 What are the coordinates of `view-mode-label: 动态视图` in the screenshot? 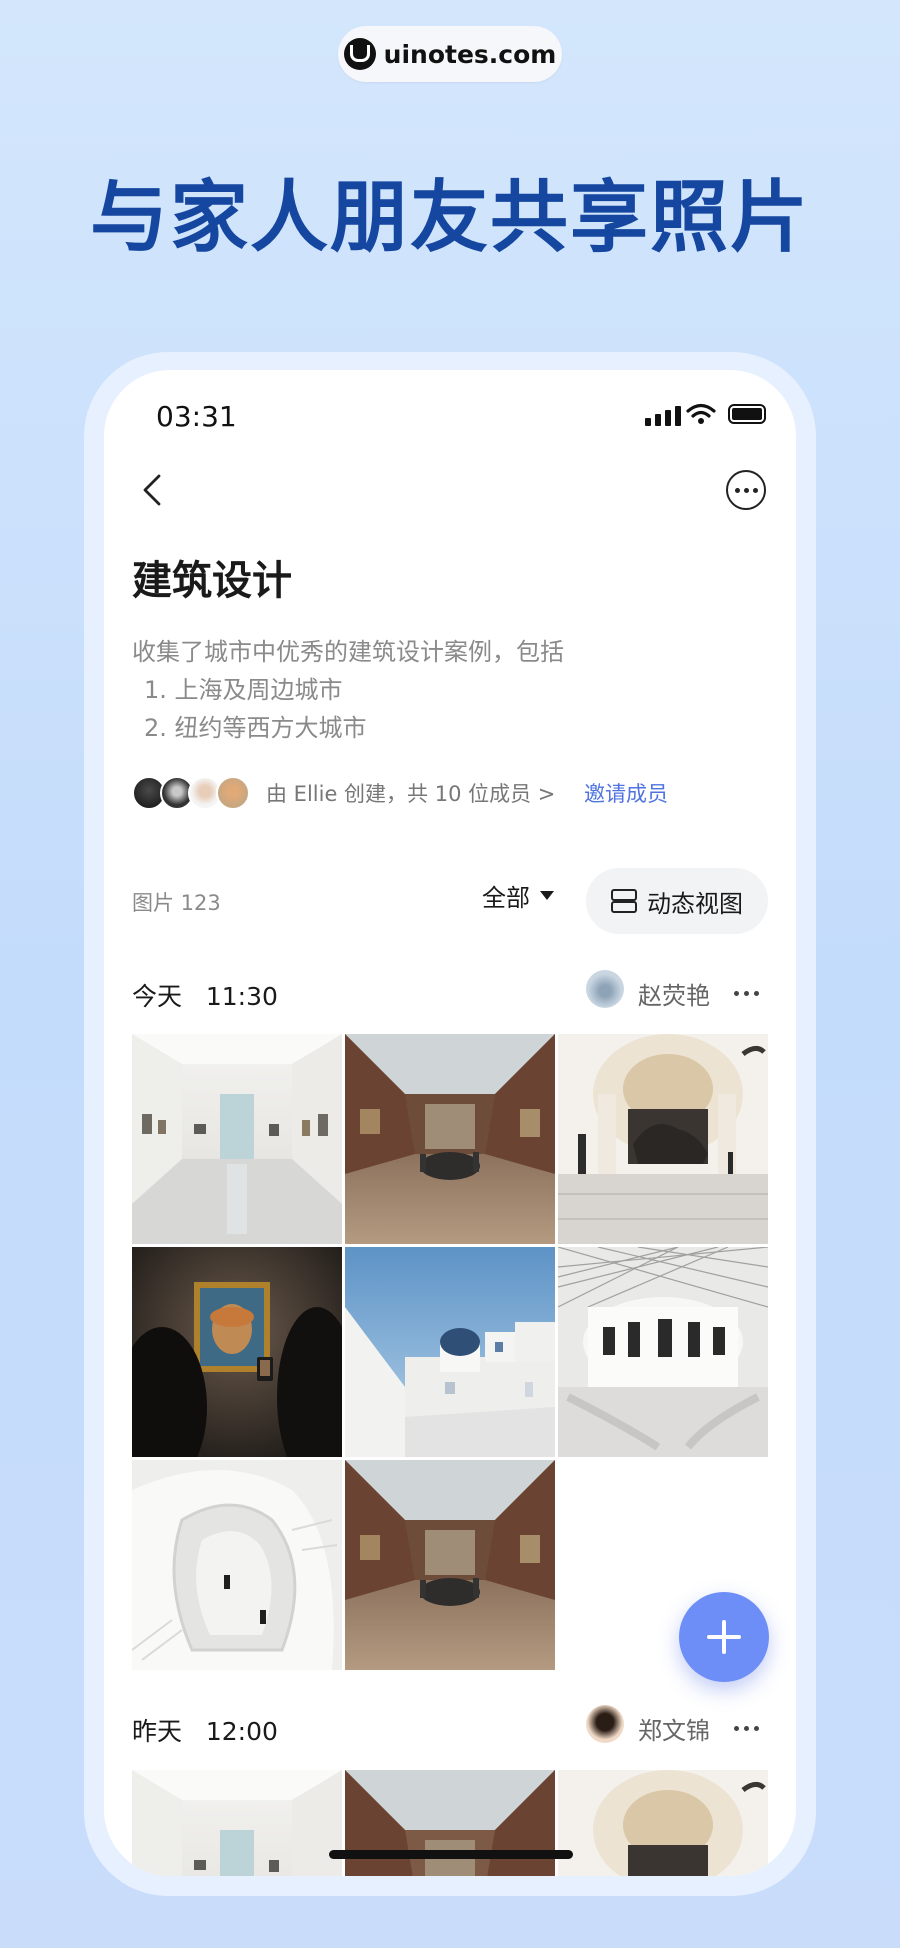 It's located at (695, 903).